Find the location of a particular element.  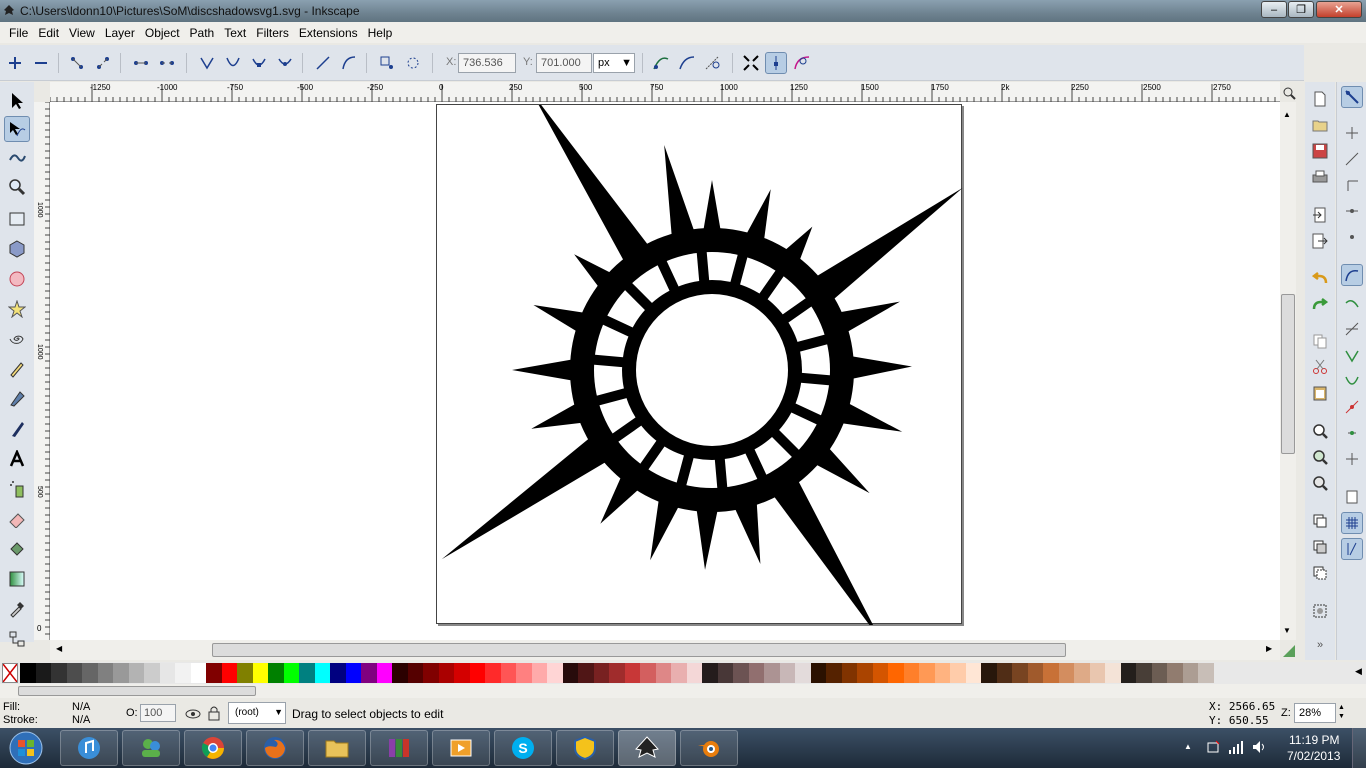

gradient-tool is located at coordinates (17, 579).